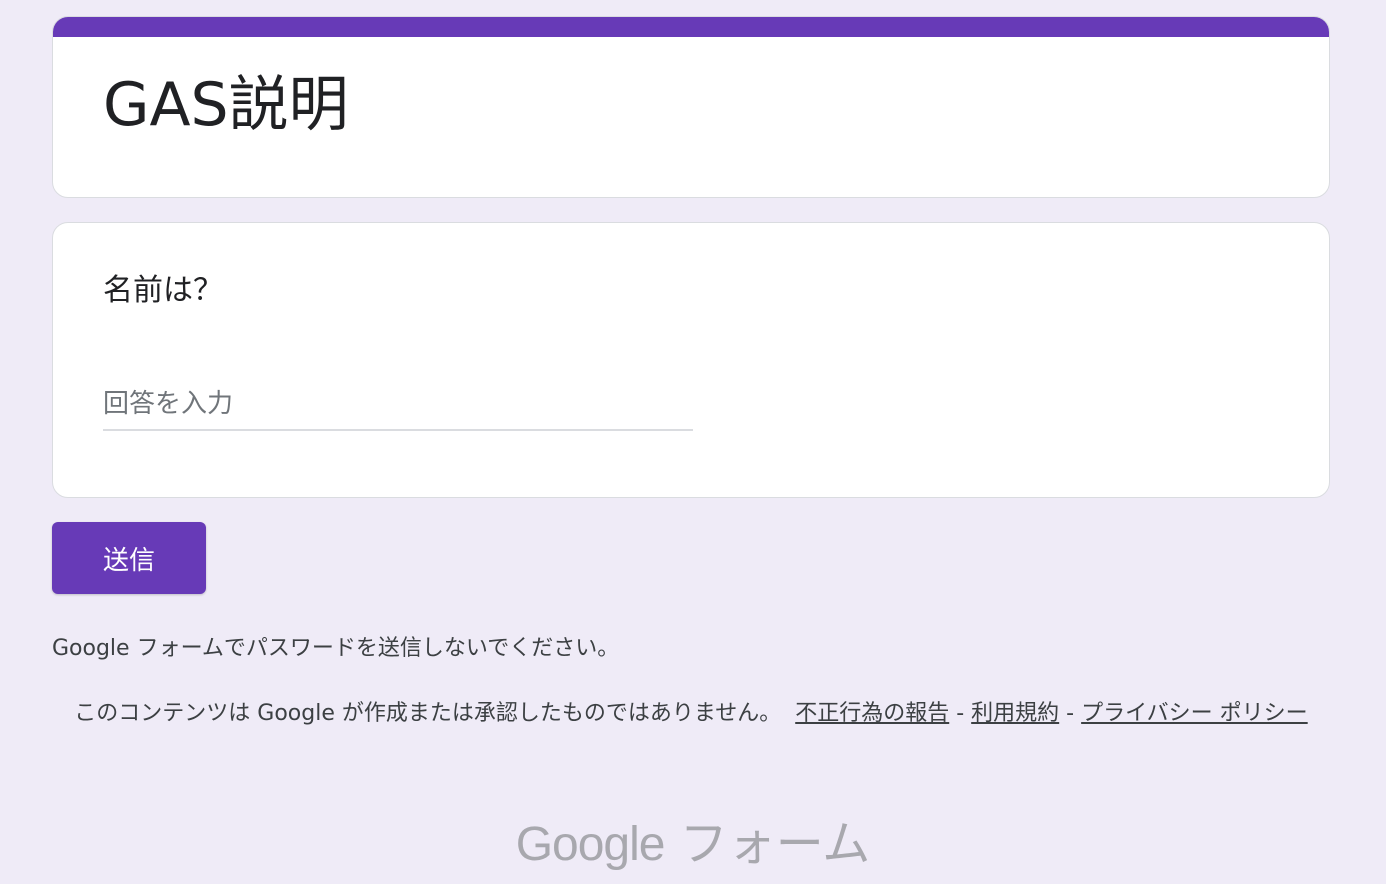  What do you see at coordinates (1015, 713) in the screenshot?
I see `terms-link: 利用規約` at bounding box center [1015, 713].